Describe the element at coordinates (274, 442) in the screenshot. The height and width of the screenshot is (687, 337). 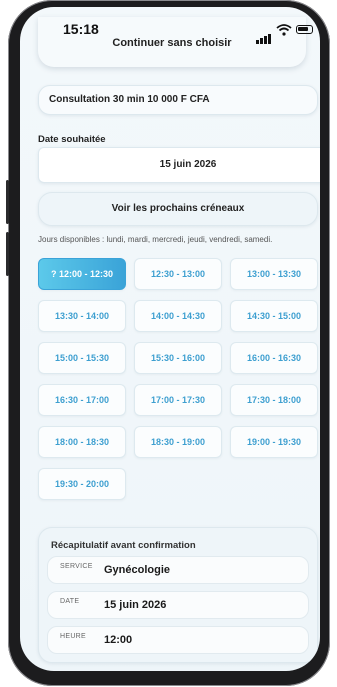
I see `time-slot-button: 19:00 - 19:30` at that location.